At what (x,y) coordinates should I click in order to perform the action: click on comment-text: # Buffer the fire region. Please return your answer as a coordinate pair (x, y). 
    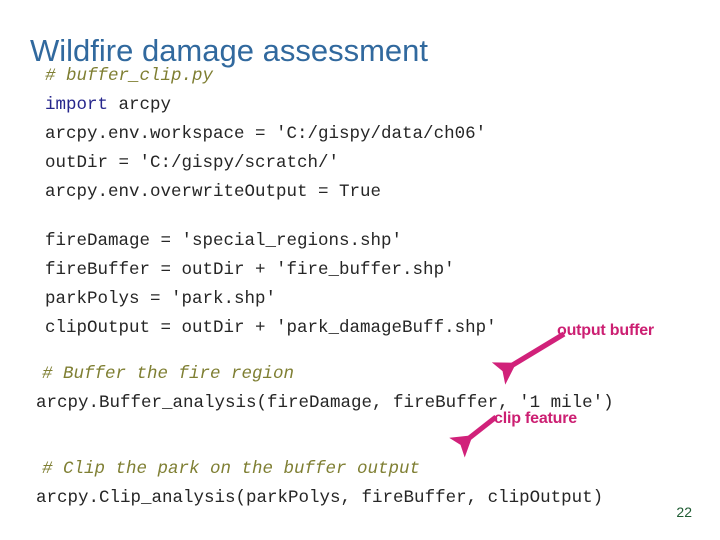
    Looking at the image, I should click on (168, 374).